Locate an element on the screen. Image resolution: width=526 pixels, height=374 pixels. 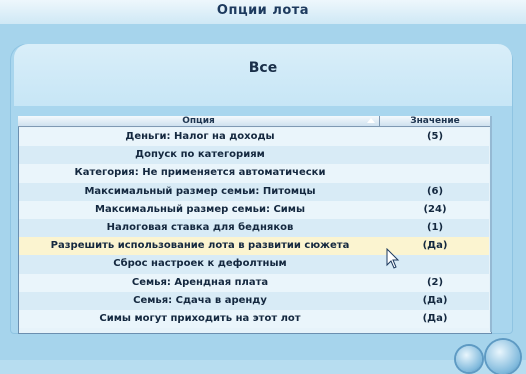
row-value: (5) is located at coordinates (435, 136).